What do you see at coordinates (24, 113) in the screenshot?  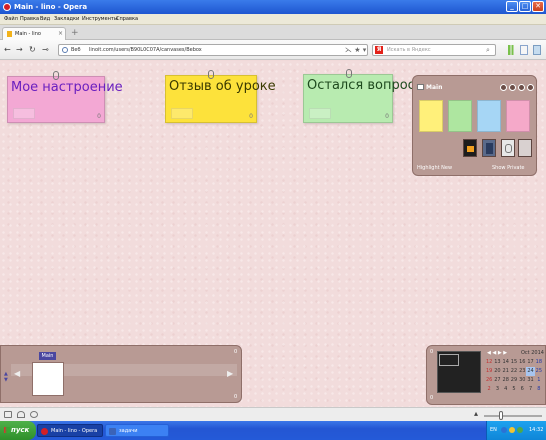 I see `note-stamp` at bounding box center [24, 113].